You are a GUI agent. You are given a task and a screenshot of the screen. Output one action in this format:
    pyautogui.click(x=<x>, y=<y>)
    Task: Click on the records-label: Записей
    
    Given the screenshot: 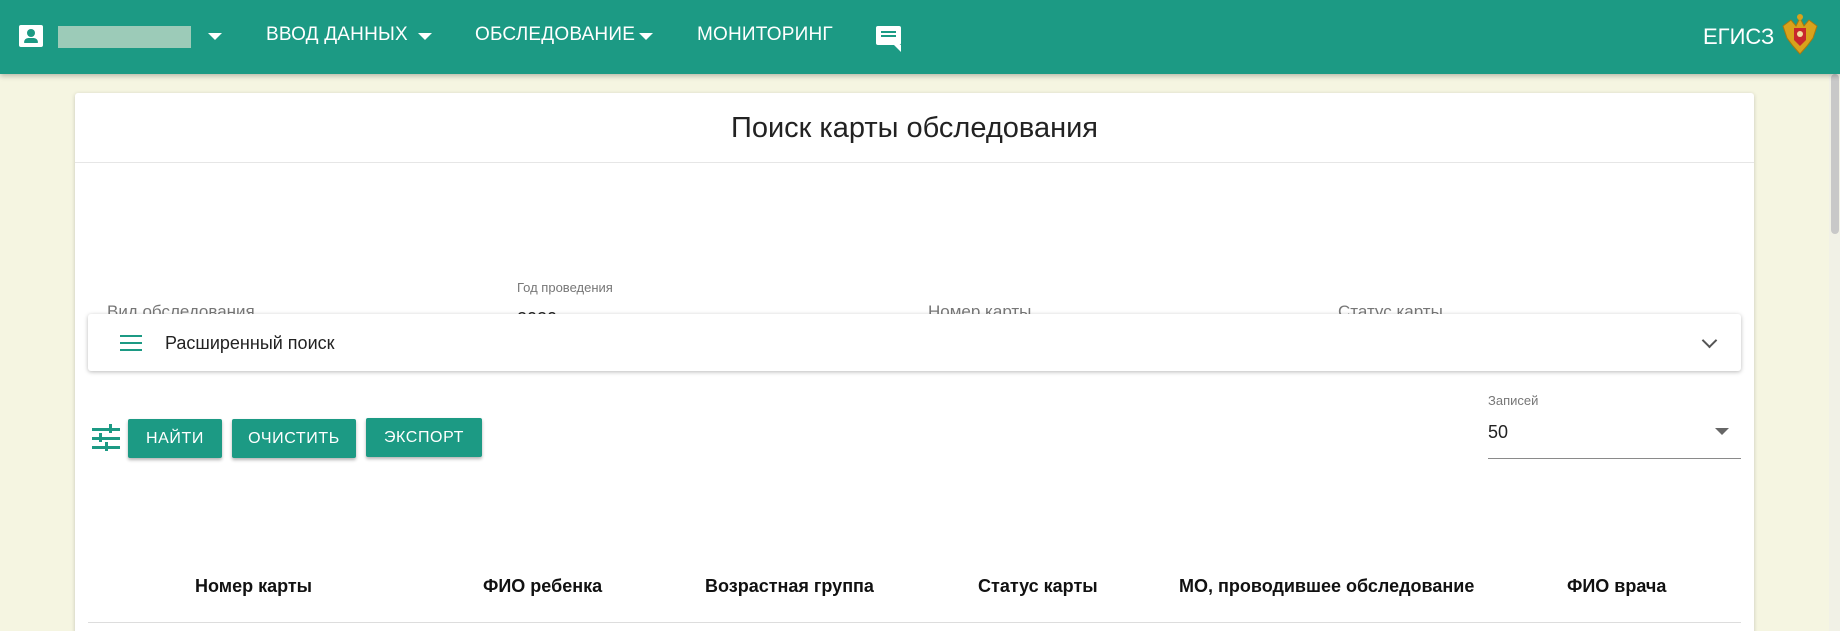 What is the action you would take?
    pyautogui.click(x=1513, y=400)
    